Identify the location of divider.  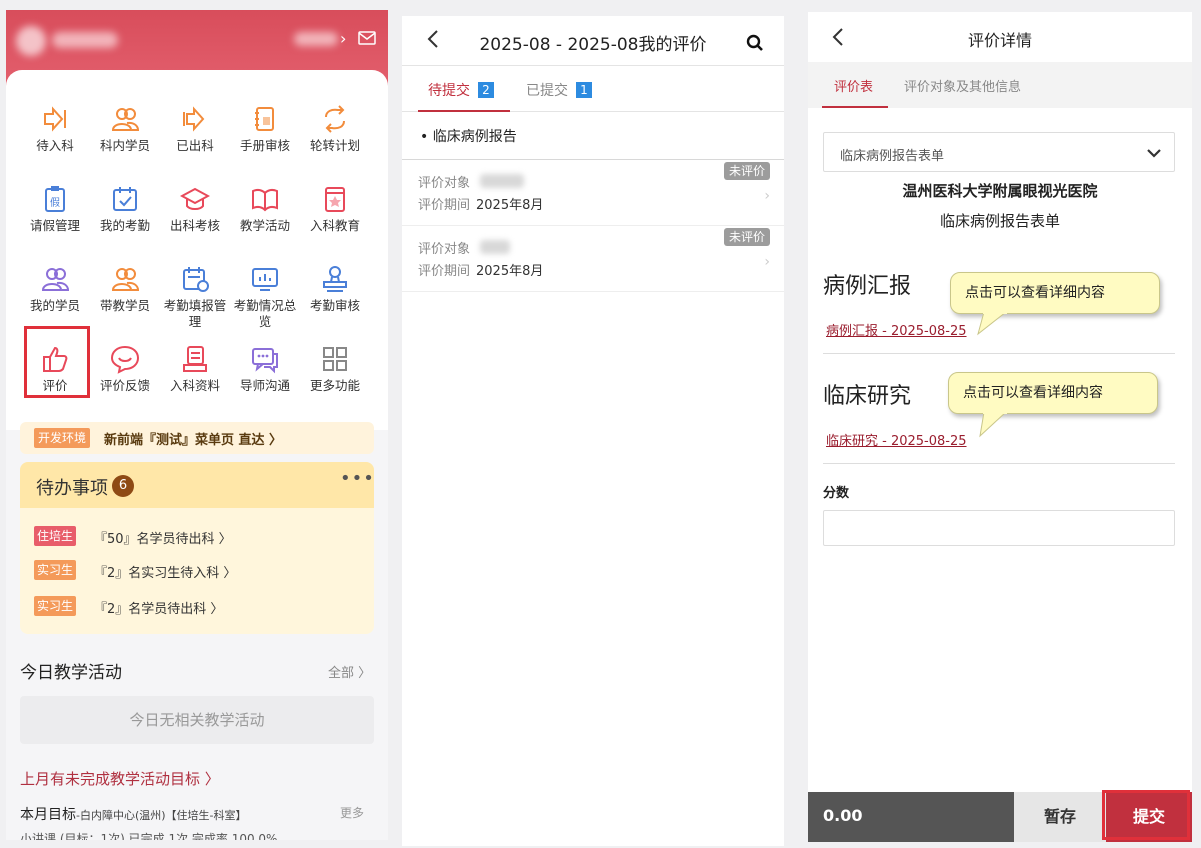
(999, 353).